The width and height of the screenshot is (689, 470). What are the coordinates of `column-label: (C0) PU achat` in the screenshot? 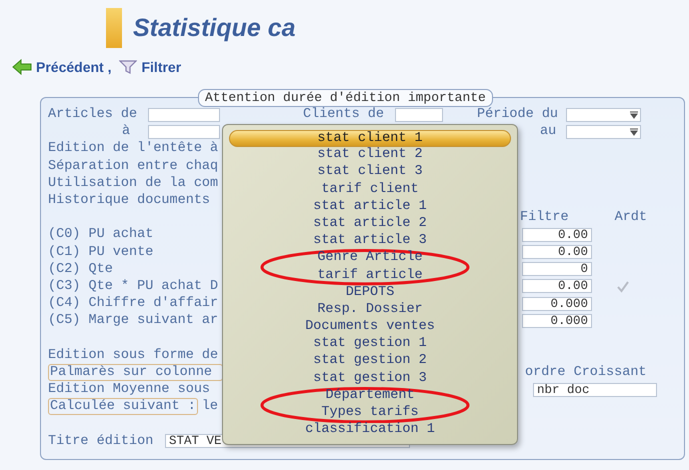 It's located at (101, 234).